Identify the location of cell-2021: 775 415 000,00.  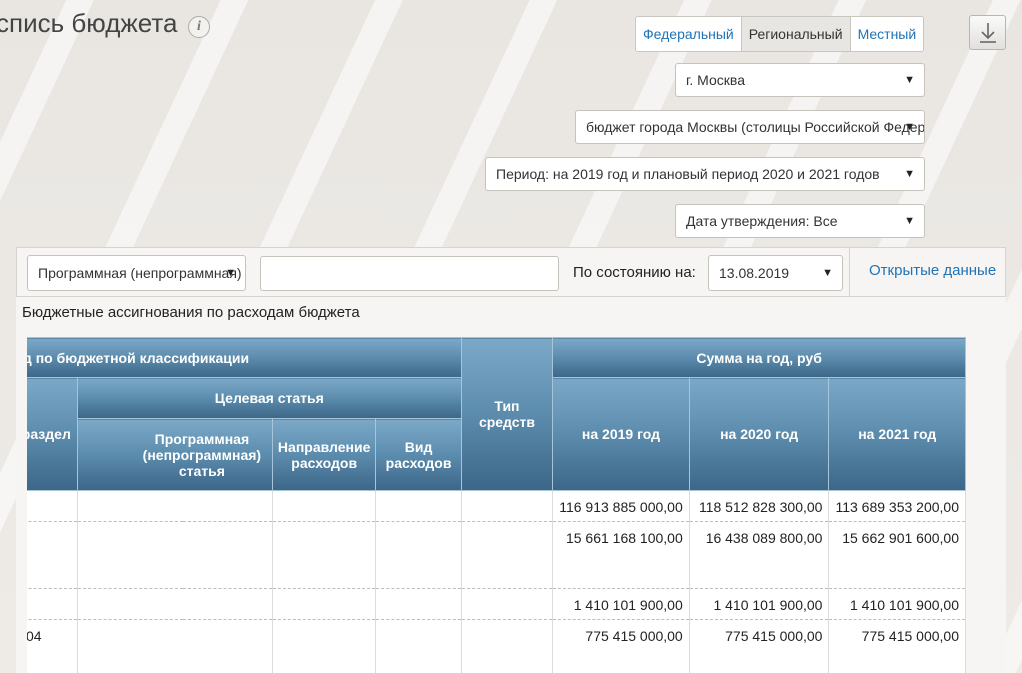
(897, 646).